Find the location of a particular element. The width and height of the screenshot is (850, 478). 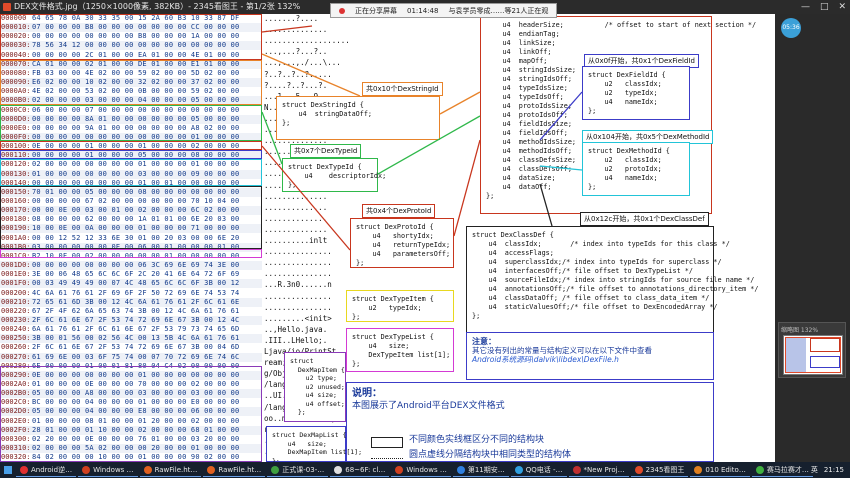

thumbnail-navigator: 缩略图 132% is located at coordinates (812, 350).